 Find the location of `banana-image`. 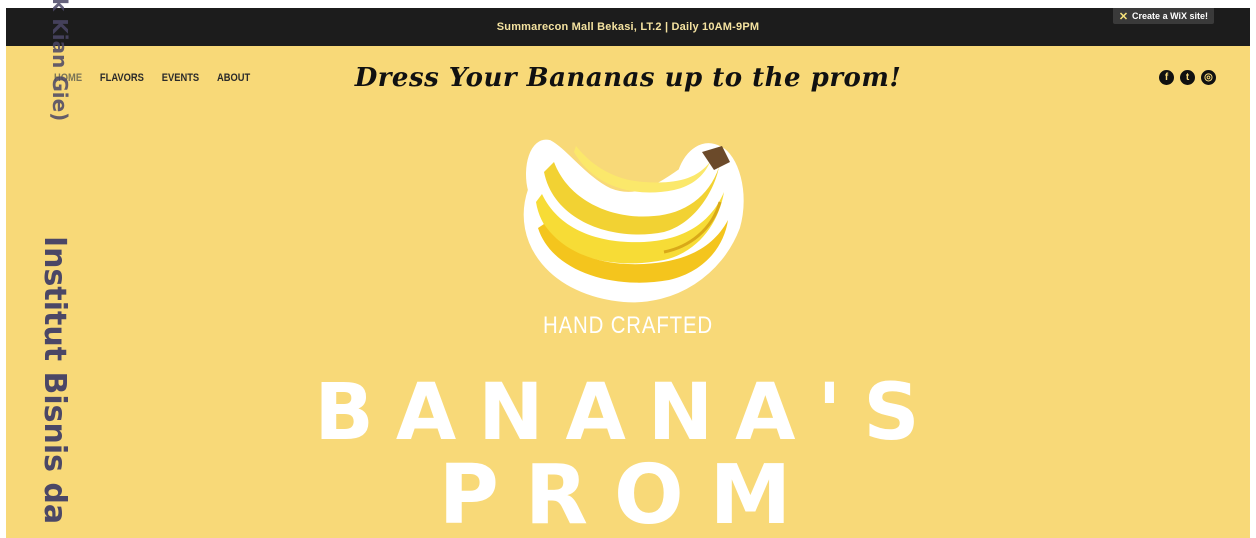

banana-image is located at coordinates (630, 218).